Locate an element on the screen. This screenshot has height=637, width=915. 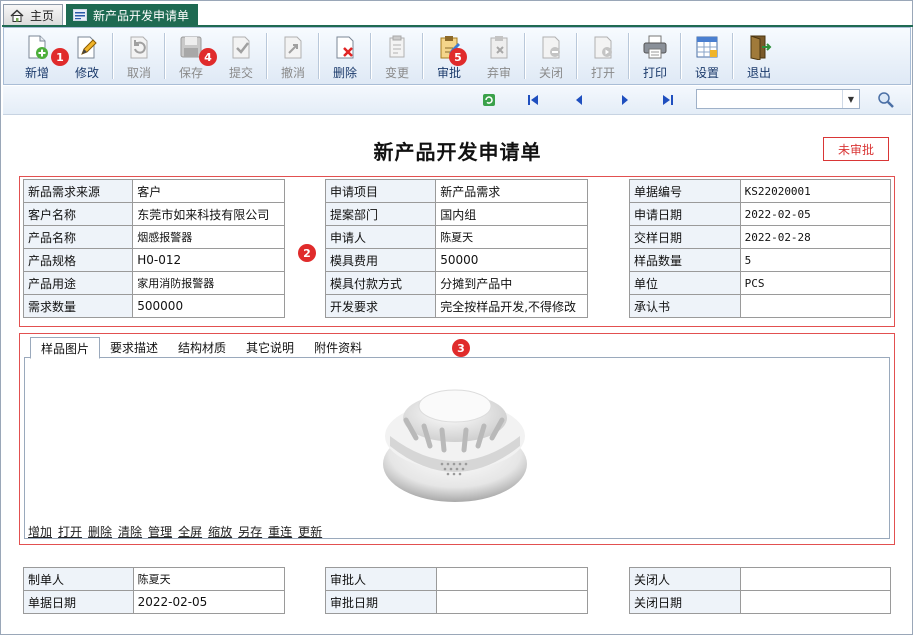
search-button is located at coordinates (886, 100).